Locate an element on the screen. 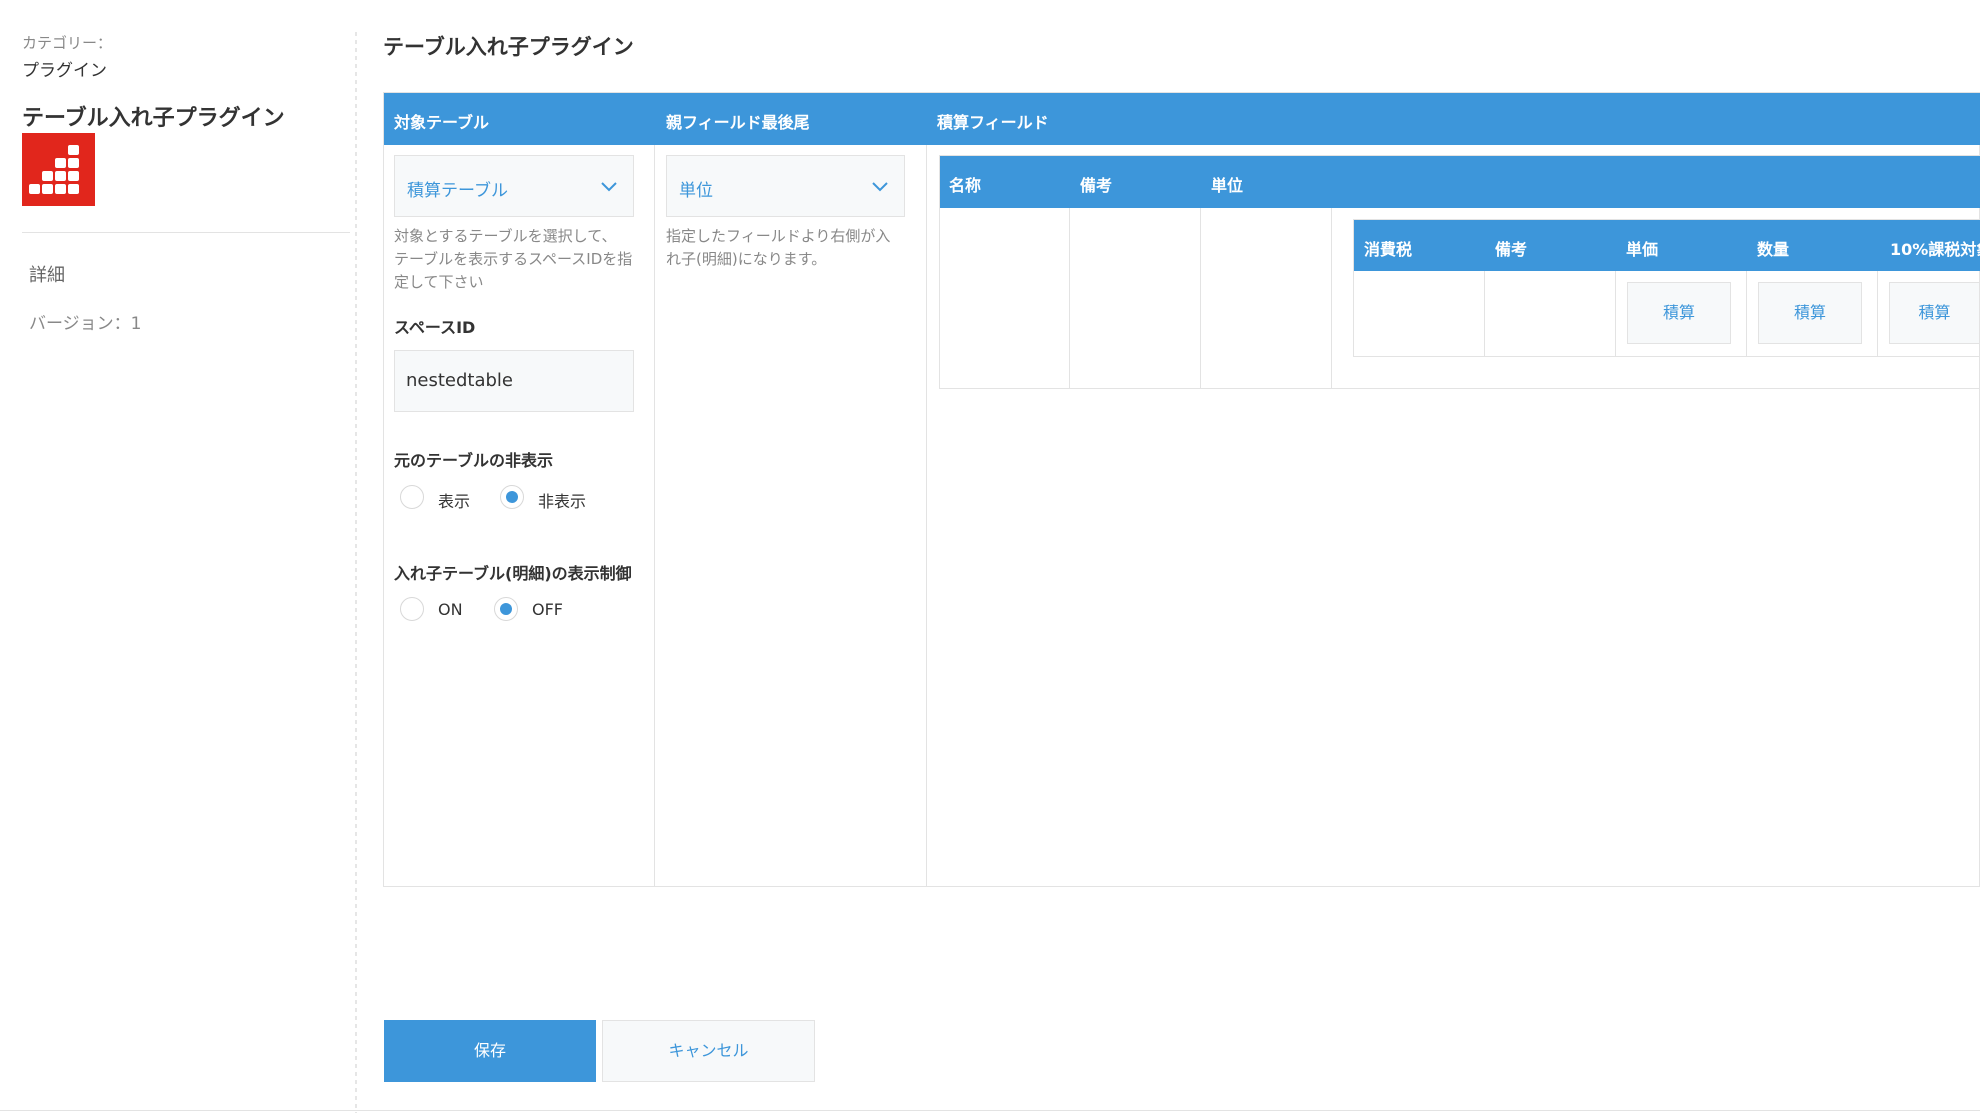 This screenshot has width=1980, height=1113. help-line: 指定したフィールドより右側が入 is located at coordinates (778, 236).